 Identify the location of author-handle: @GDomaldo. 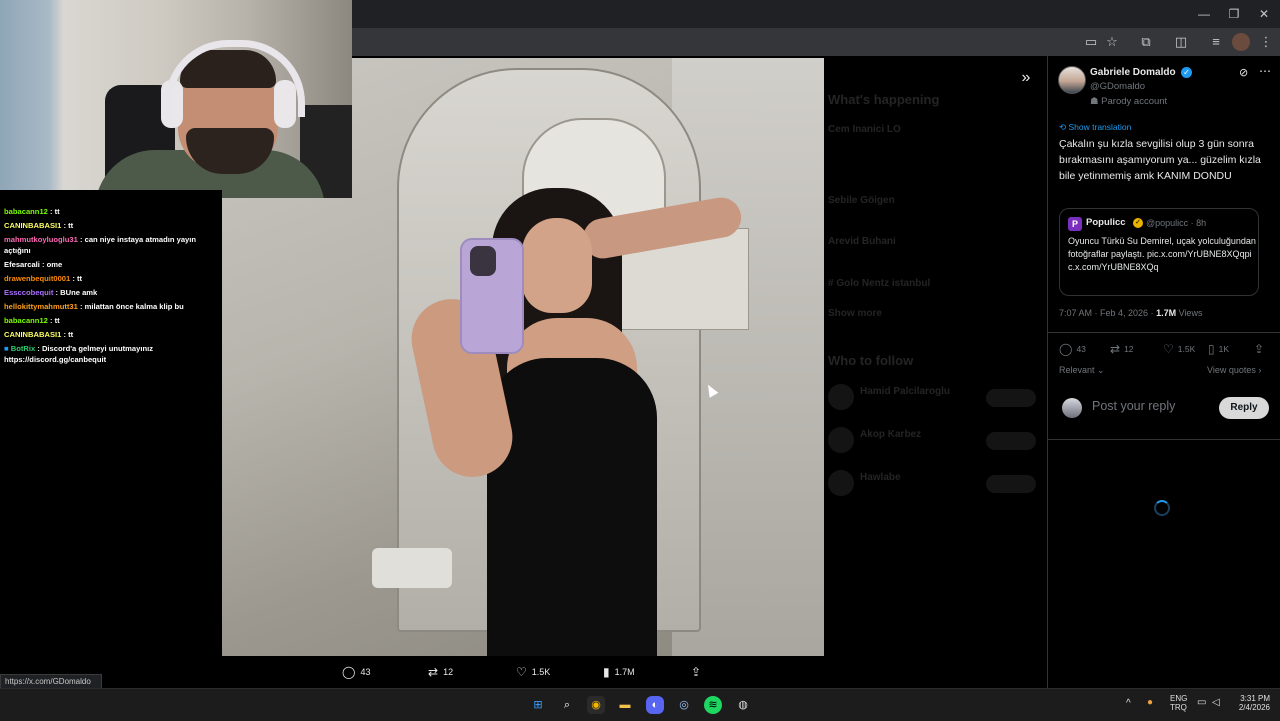
(1117, 86).